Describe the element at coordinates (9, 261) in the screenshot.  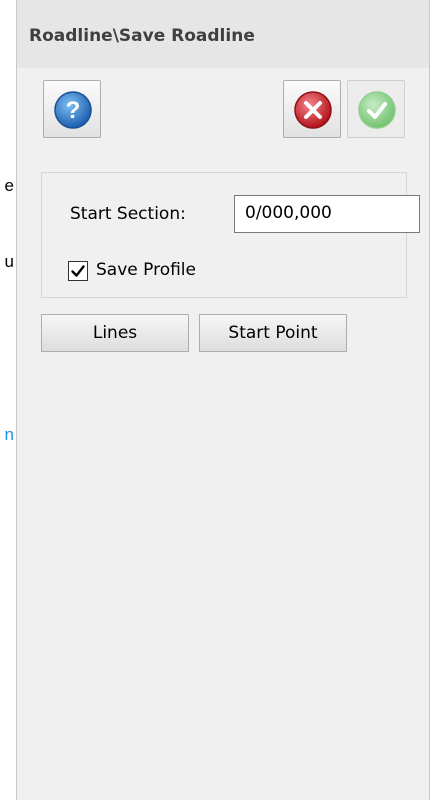
I see `background-text-fragment: u` at that location.